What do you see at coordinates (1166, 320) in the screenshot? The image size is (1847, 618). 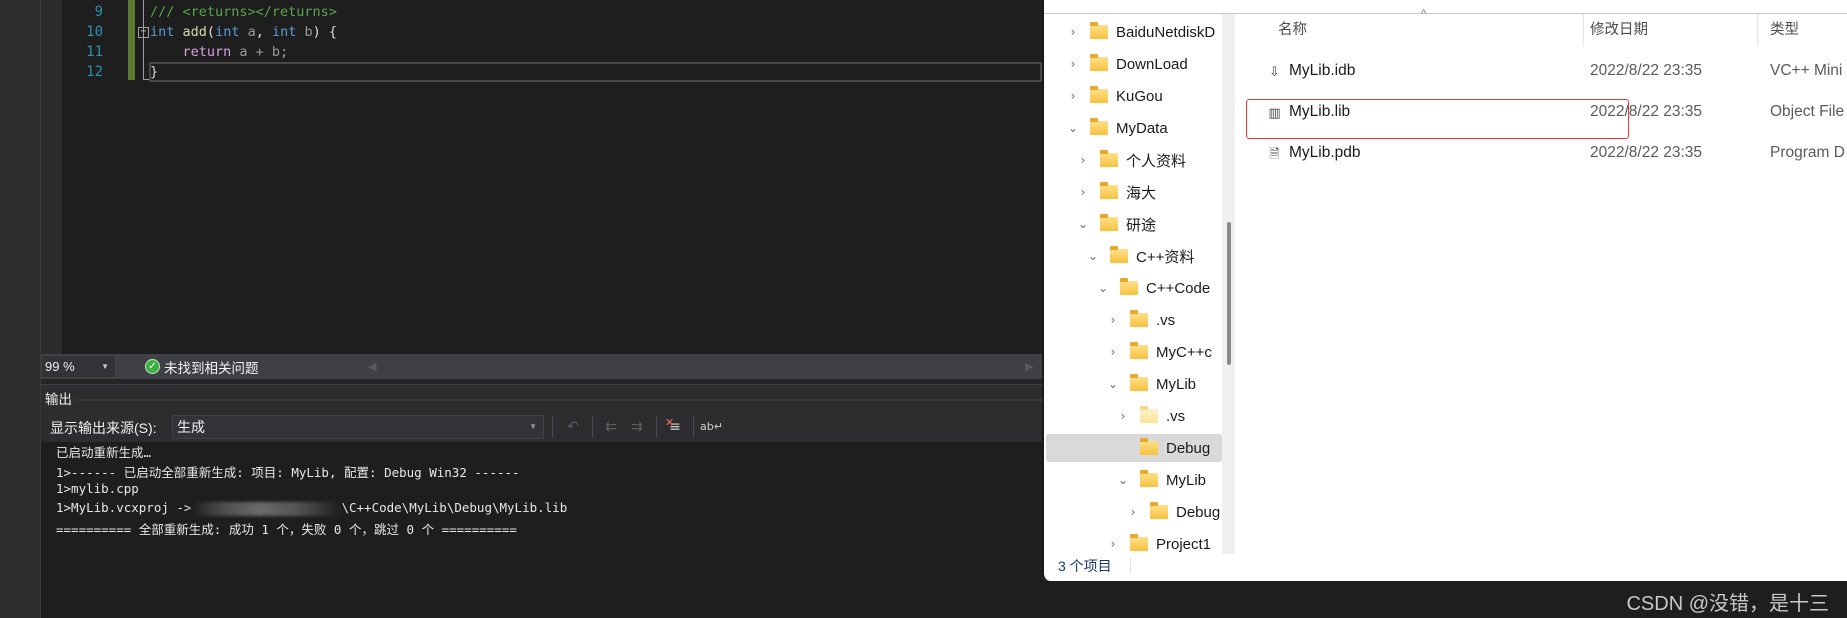 I see `tree-item-label: .vs` at bounding box center [1166, 320].